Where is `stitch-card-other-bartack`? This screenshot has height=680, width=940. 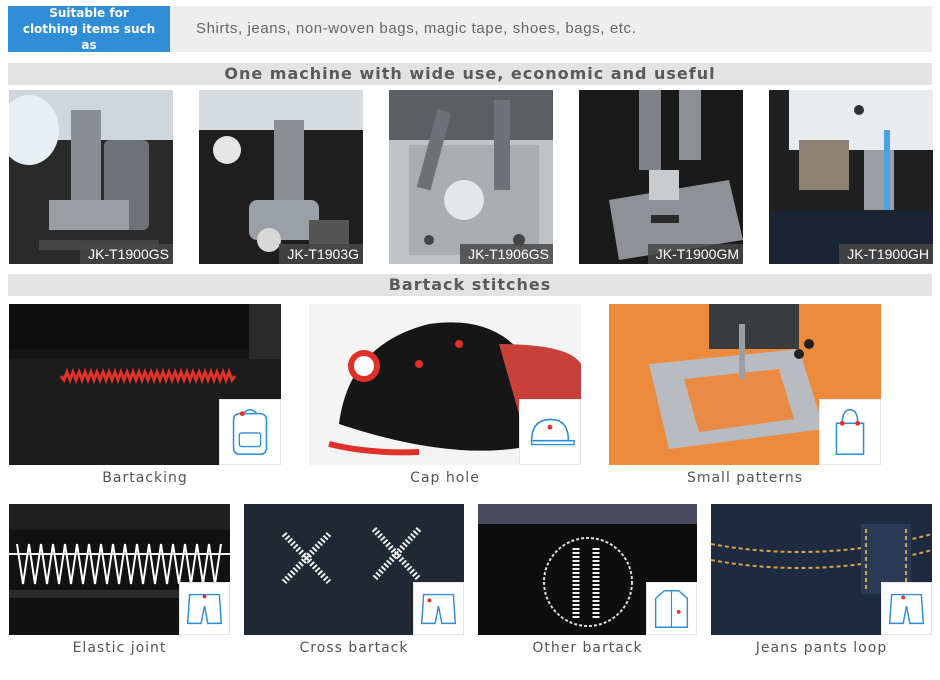 stitch-card-other-bartack is located at coordinates (587, 569).